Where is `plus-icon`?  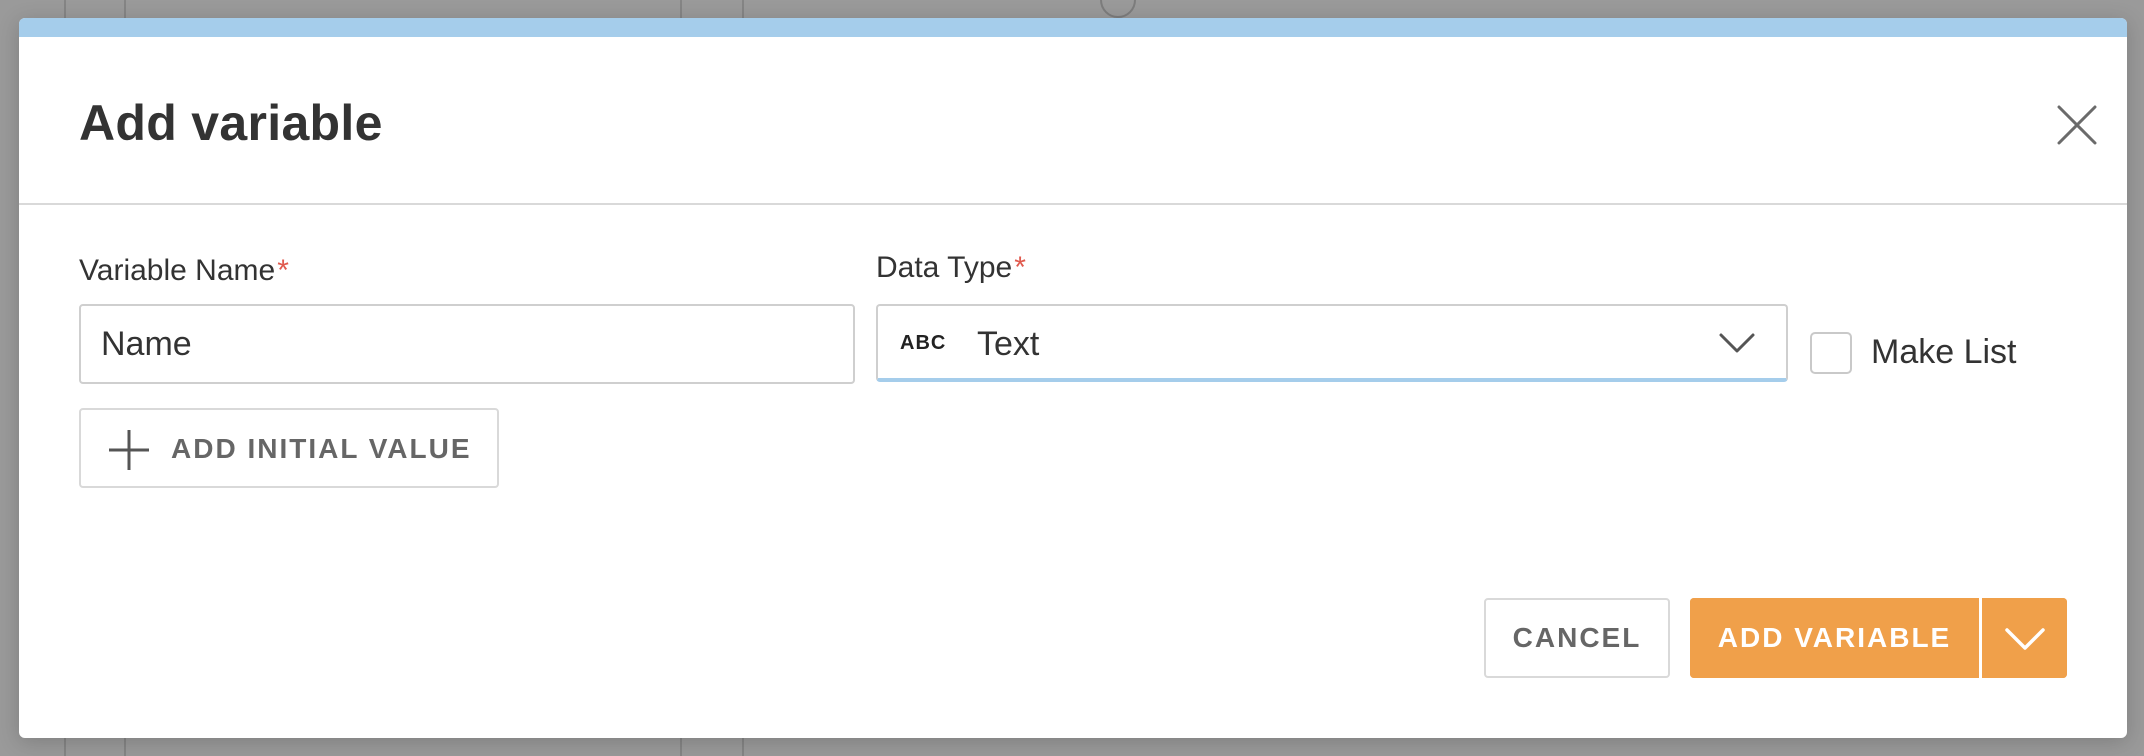 plus-icon is located at coordinates (129, 450).